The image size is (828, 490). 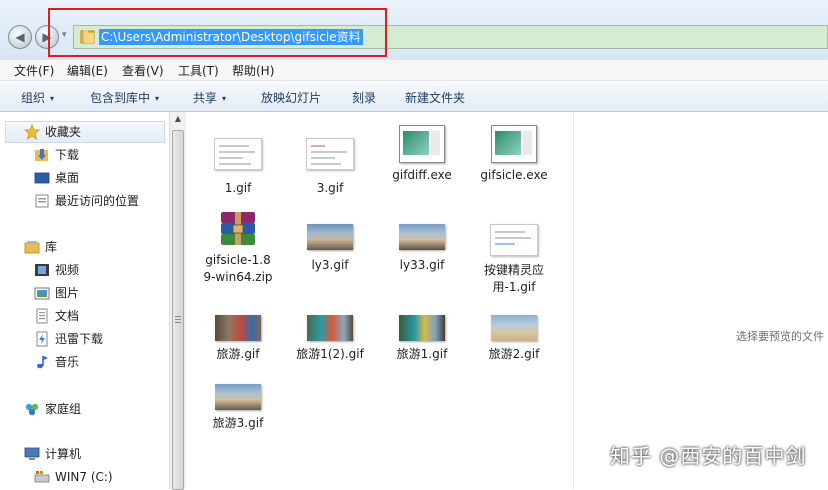 I want to click on video-icon, so click(x=42, y=270).